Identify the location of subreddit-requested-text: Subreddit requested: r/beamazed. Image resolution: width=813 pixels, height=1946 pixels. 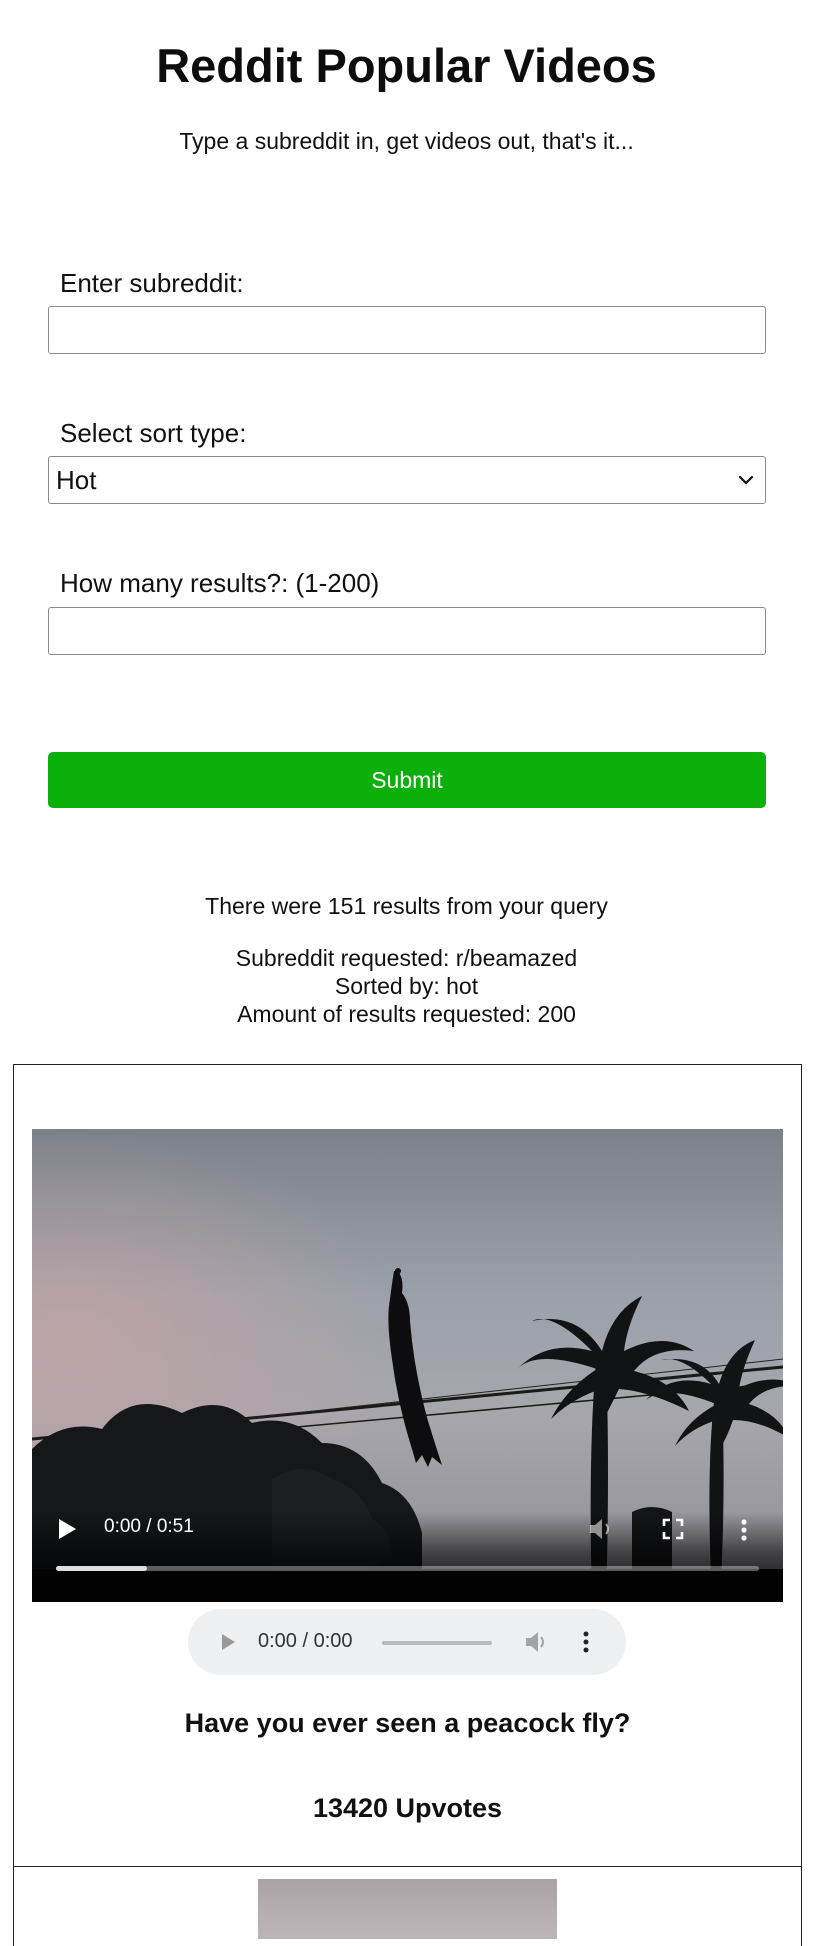
(406, 958).